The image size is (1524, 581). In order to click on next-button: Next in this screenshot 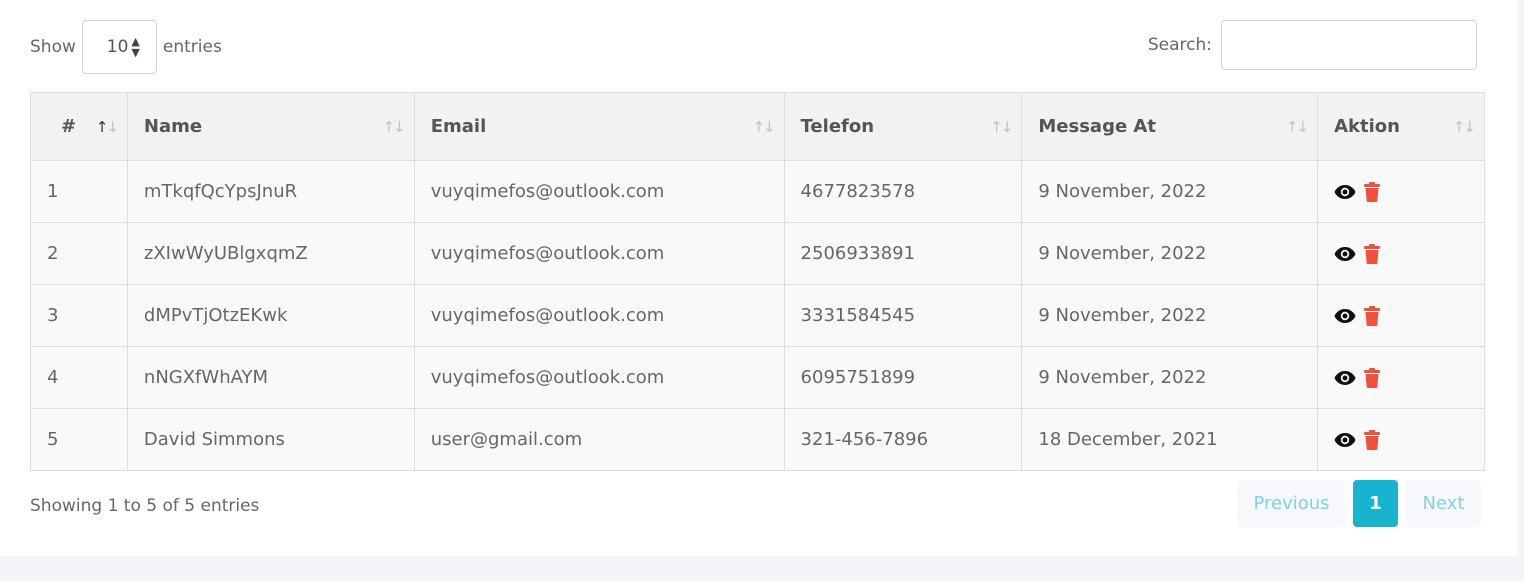, I will do `click(1443, 503)`.